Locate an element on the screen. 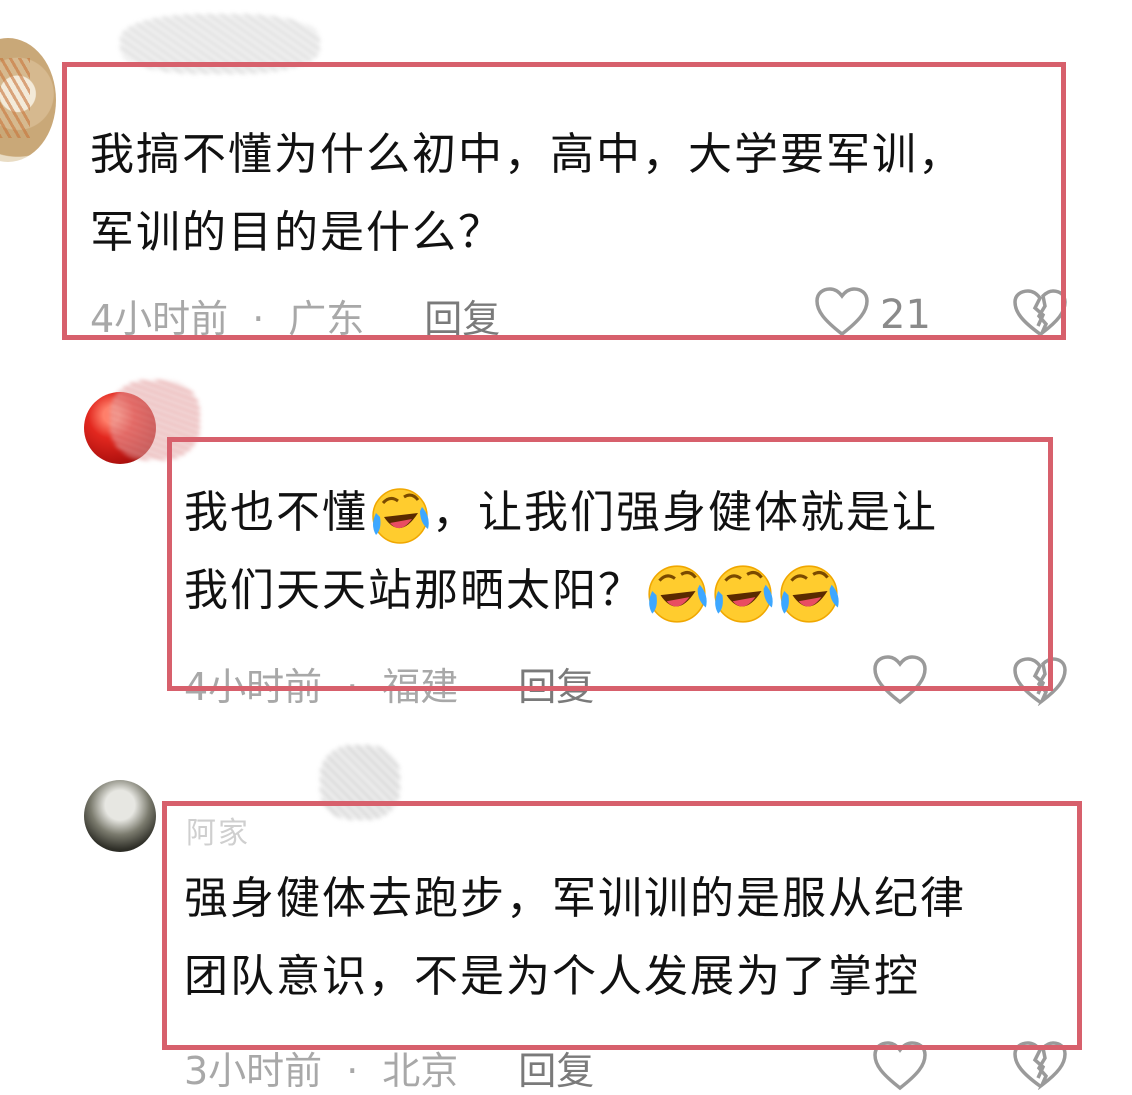 The width and height of the screenshot is (1132, 1095). reply-button: 回复 is located at coordinates (556, 1071).